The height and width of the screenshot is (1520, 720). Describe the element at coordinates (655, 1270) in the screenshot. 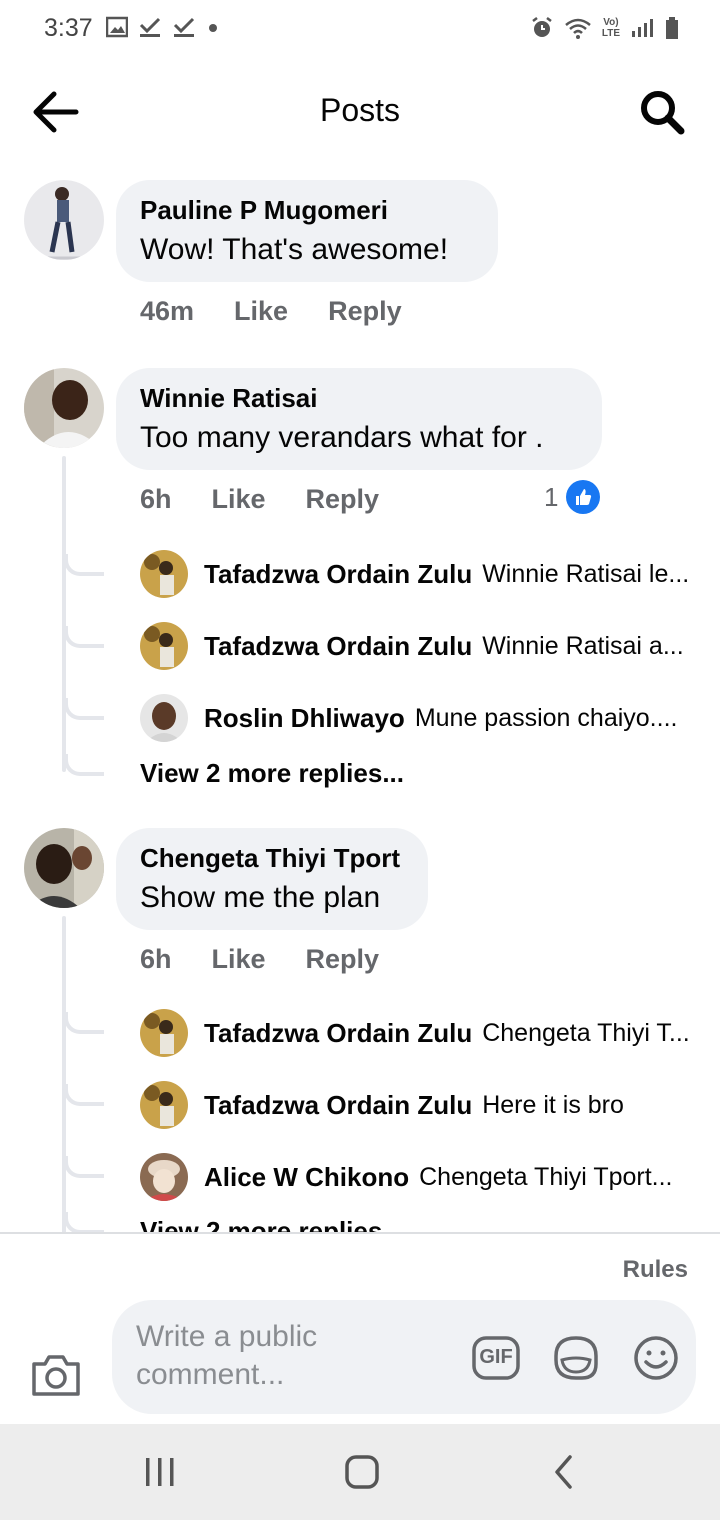

I see `rules-link: Rules` at that location.